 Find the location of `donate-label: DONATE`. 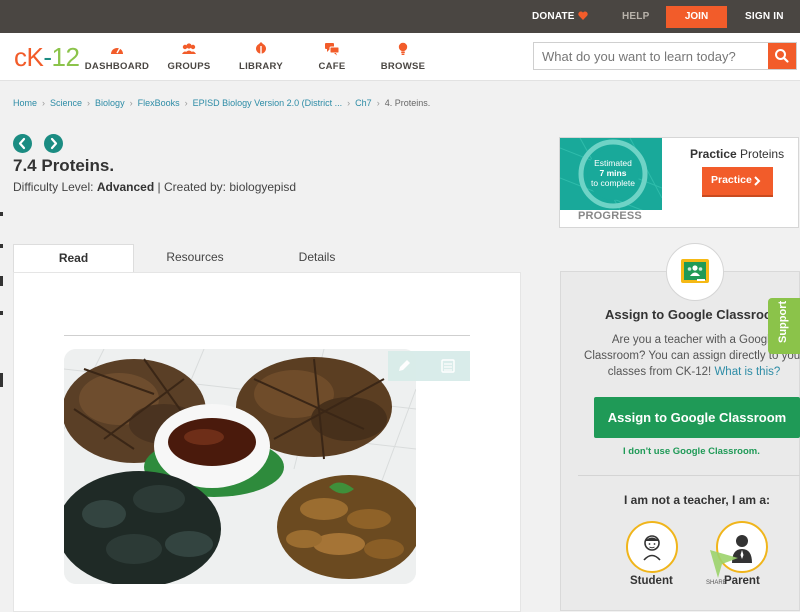

donate-label: DONATE is located at coordinates (553, 16).